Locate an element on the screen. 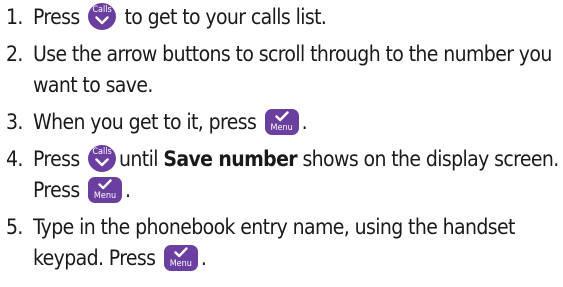 The height and width of the screenshot is (287, 563). step-text: When you get to it, press Menu. is located at coordinates (297, 122).